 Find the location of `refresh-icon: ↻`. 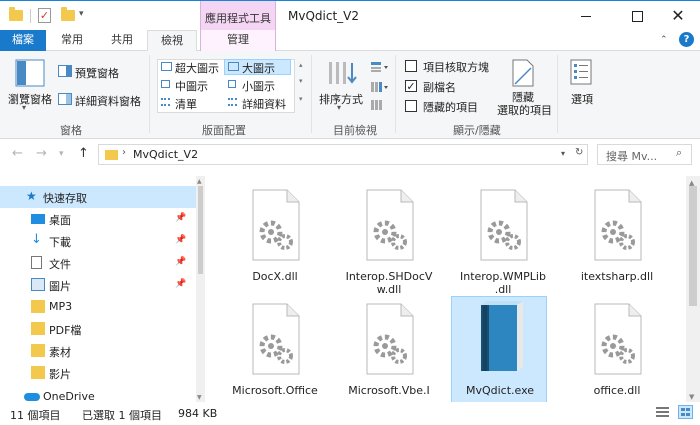

refresh-icon: ↻ is located at coordinates (579, 152).